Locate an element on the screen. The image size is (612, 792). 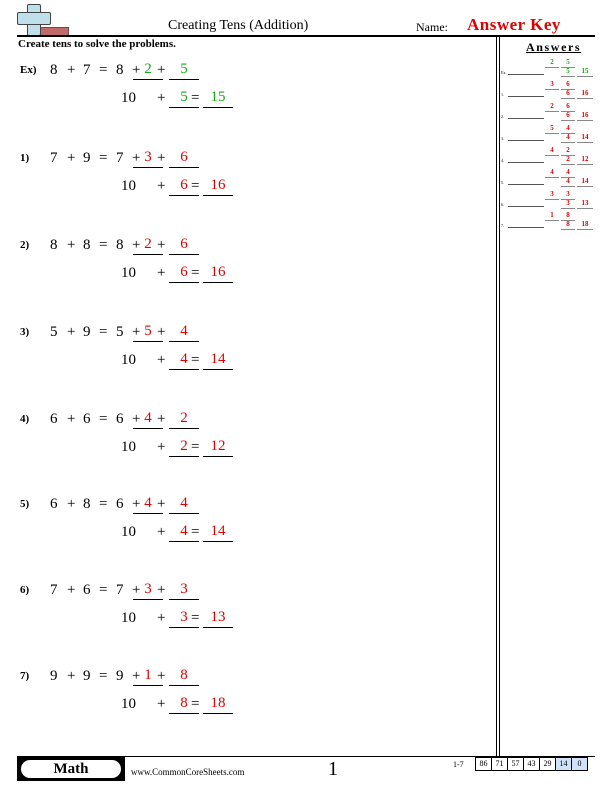
answer-row-label: 3. is located at coordinates (502, 138).